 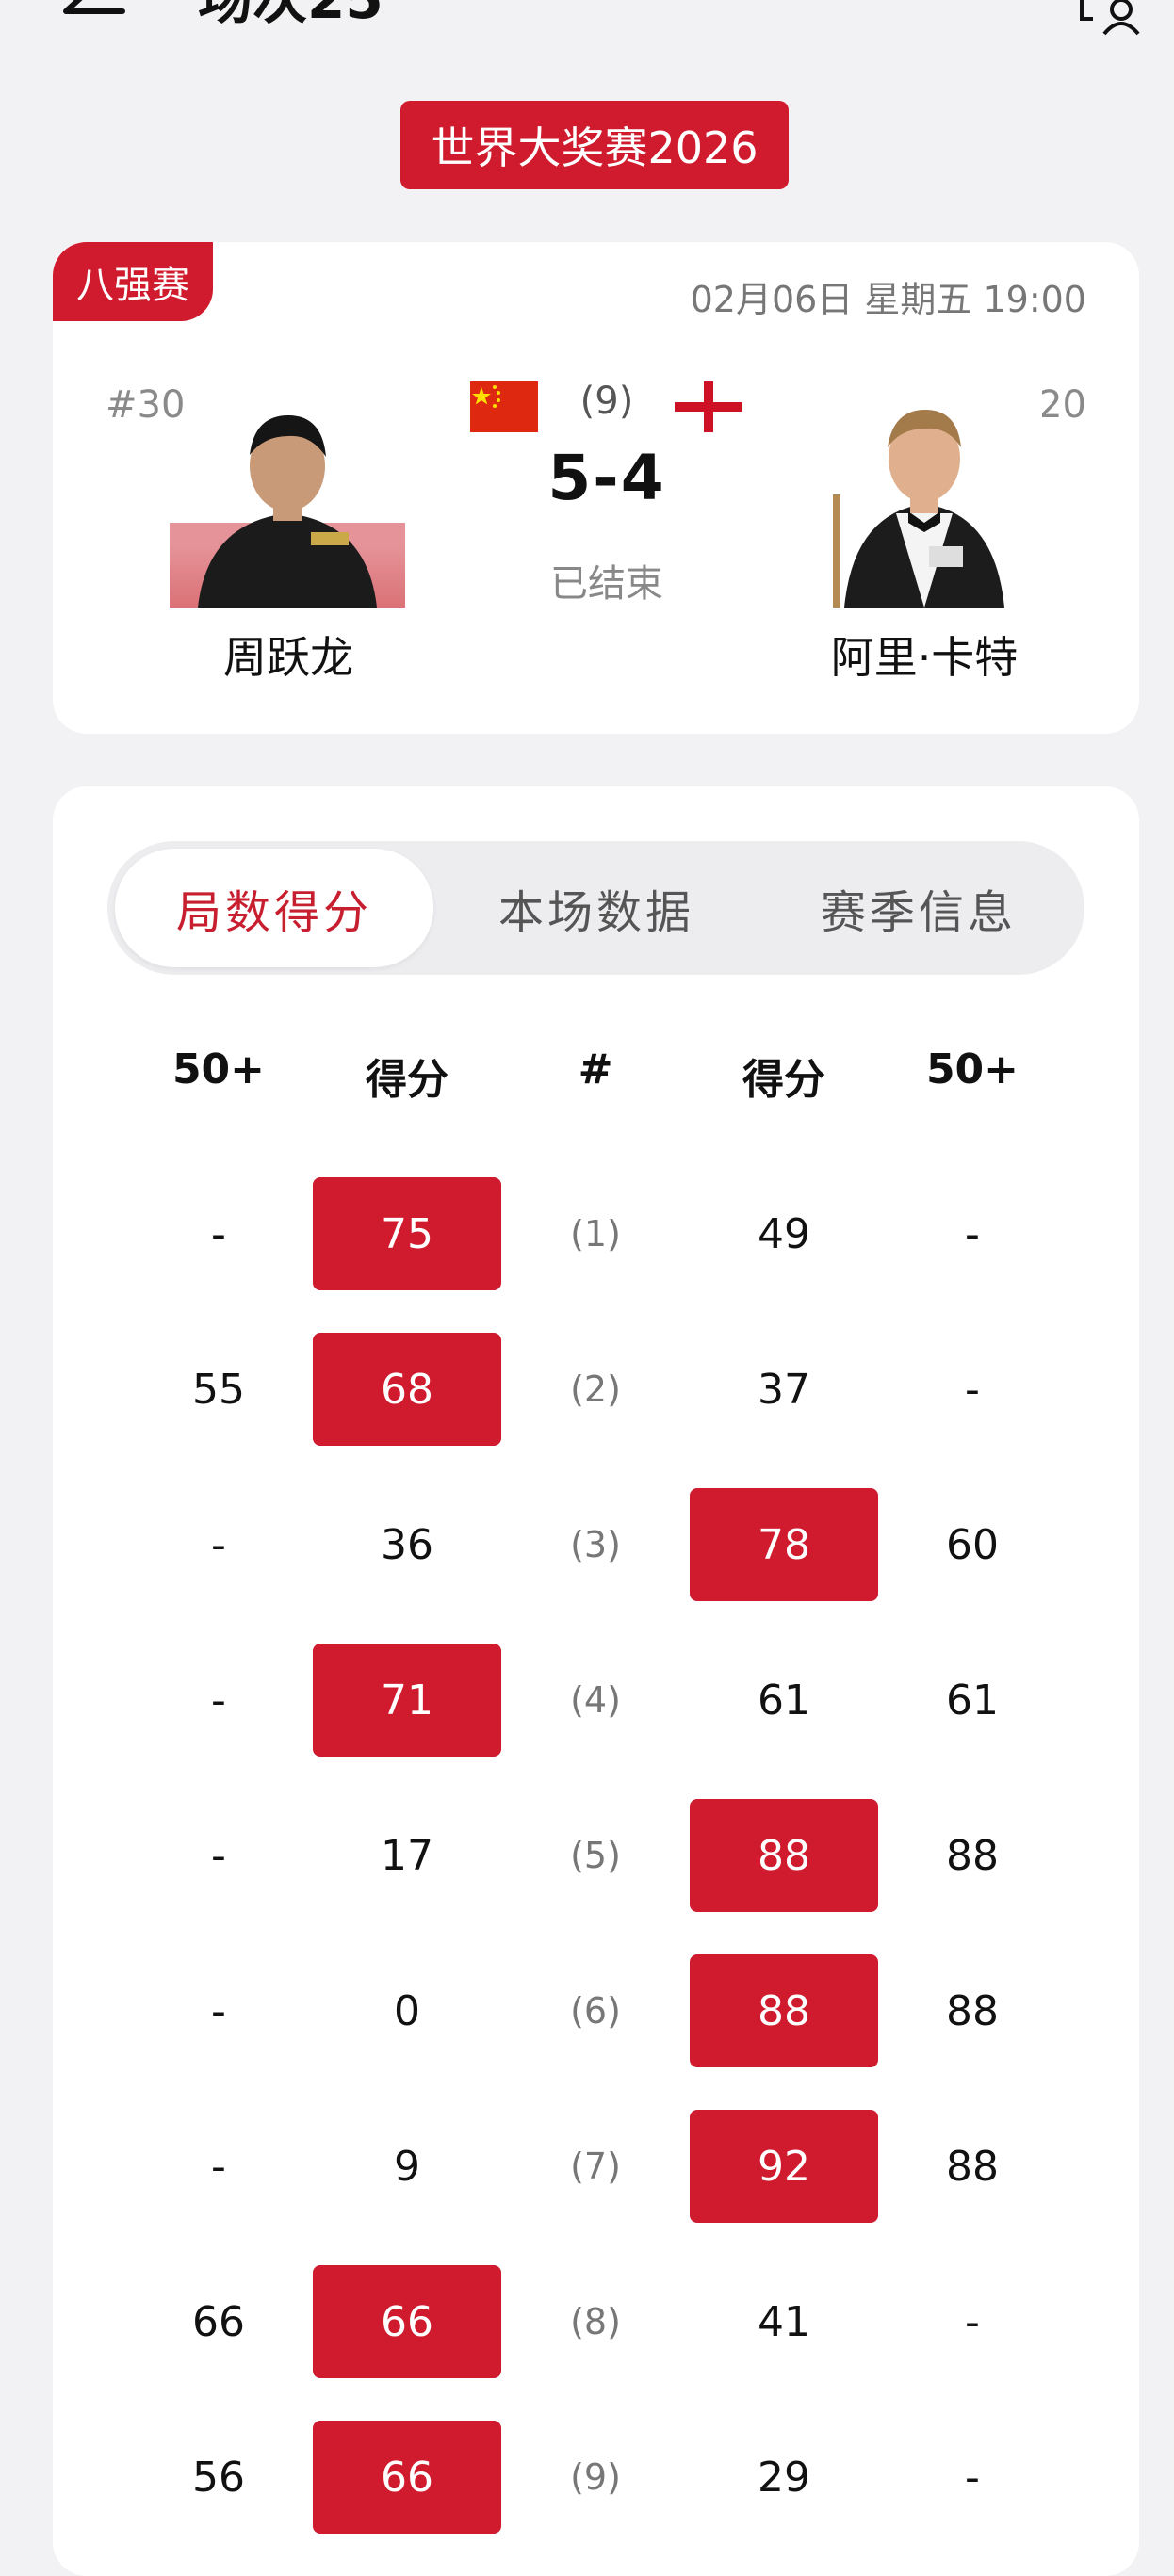 What do you see at coordinates (784, 2321) in the screenshot?
I see `right-score-cell: 41` at bounding box center [784, 2321].